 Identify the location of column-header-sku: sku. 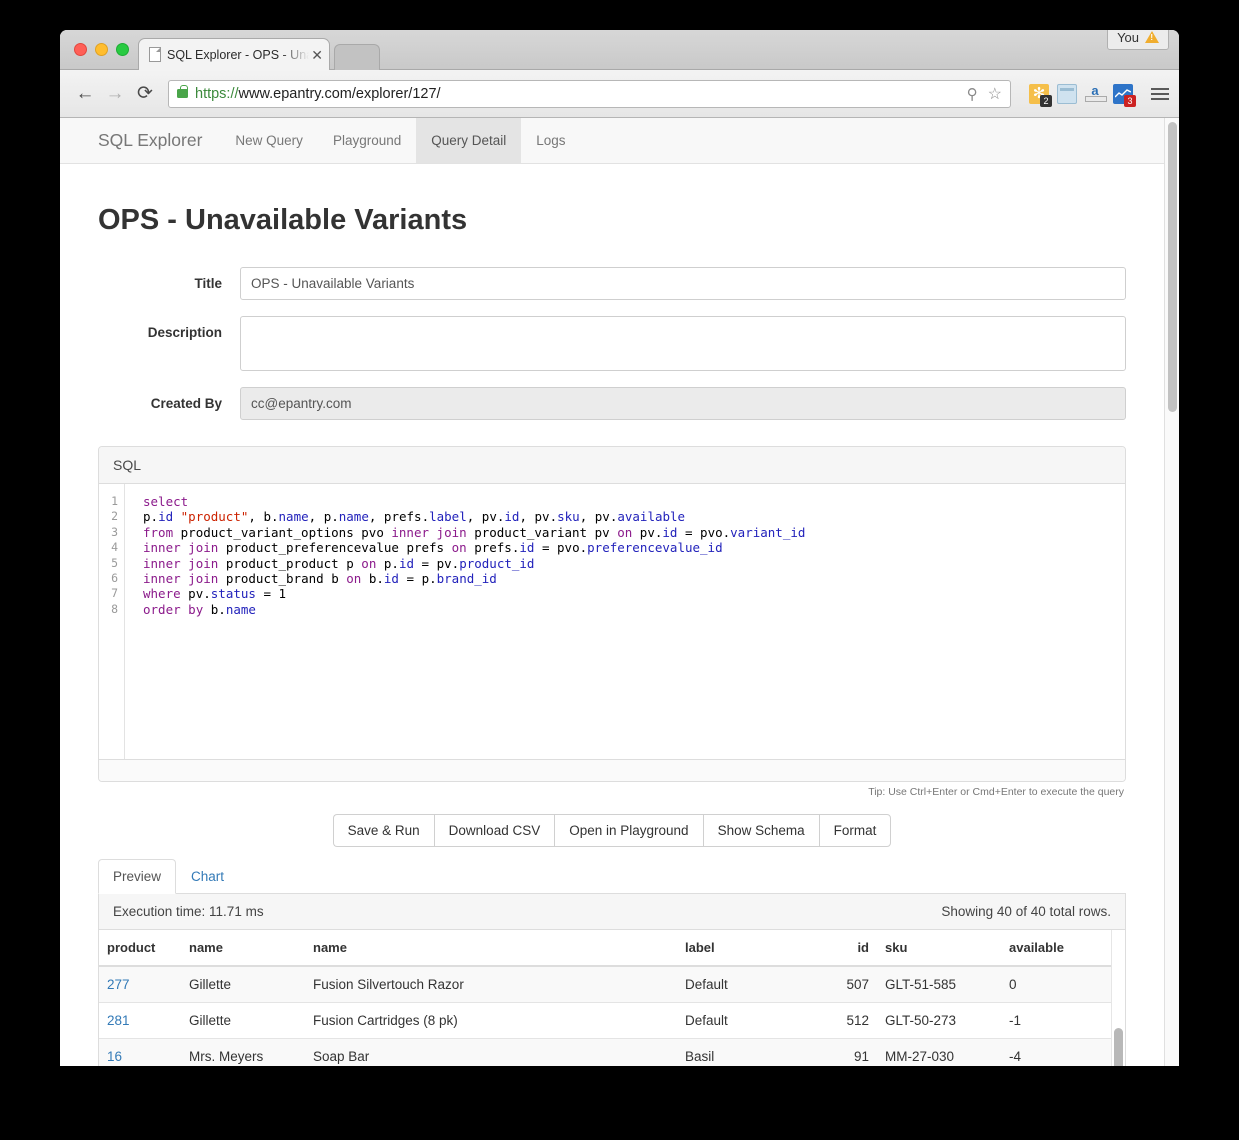
(939, 948).